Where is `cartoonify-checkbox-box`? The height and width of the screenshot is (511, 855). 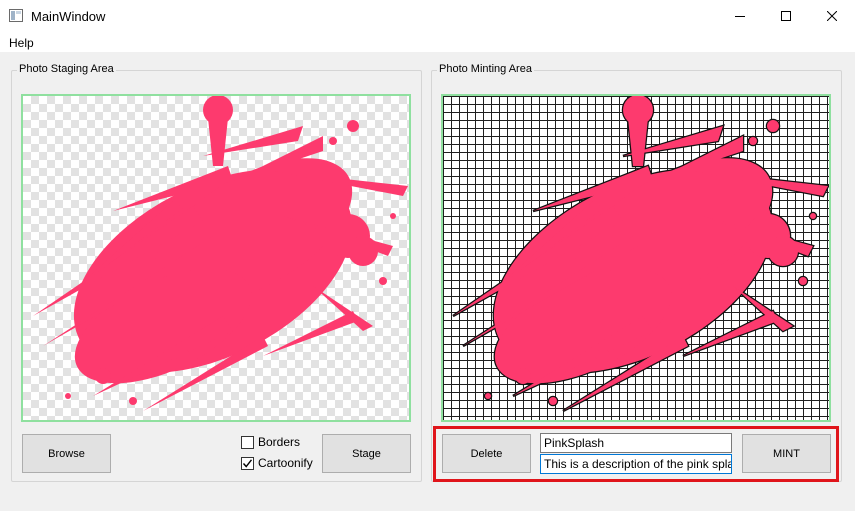 cartoonify-checkbox-box is located at coordinates (247, 463).